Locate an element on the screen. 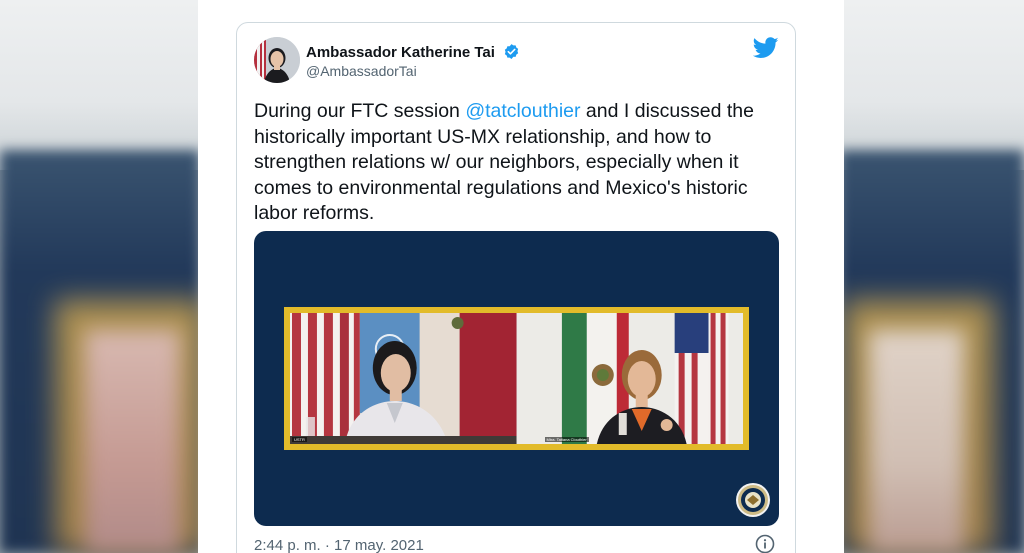 This screenshot has width=1024, height=553. tweet-timestamp: 2:44 p. m. · 17 may. 2021 is located at coordinates (339, 545).